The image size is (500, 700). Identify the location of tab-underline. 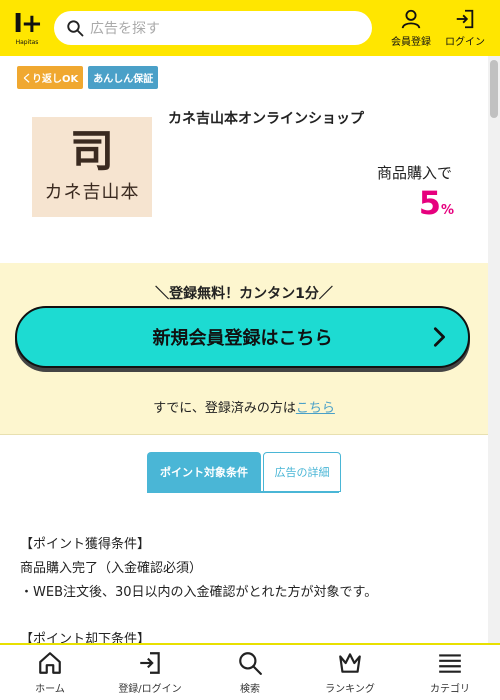
(243, 492).